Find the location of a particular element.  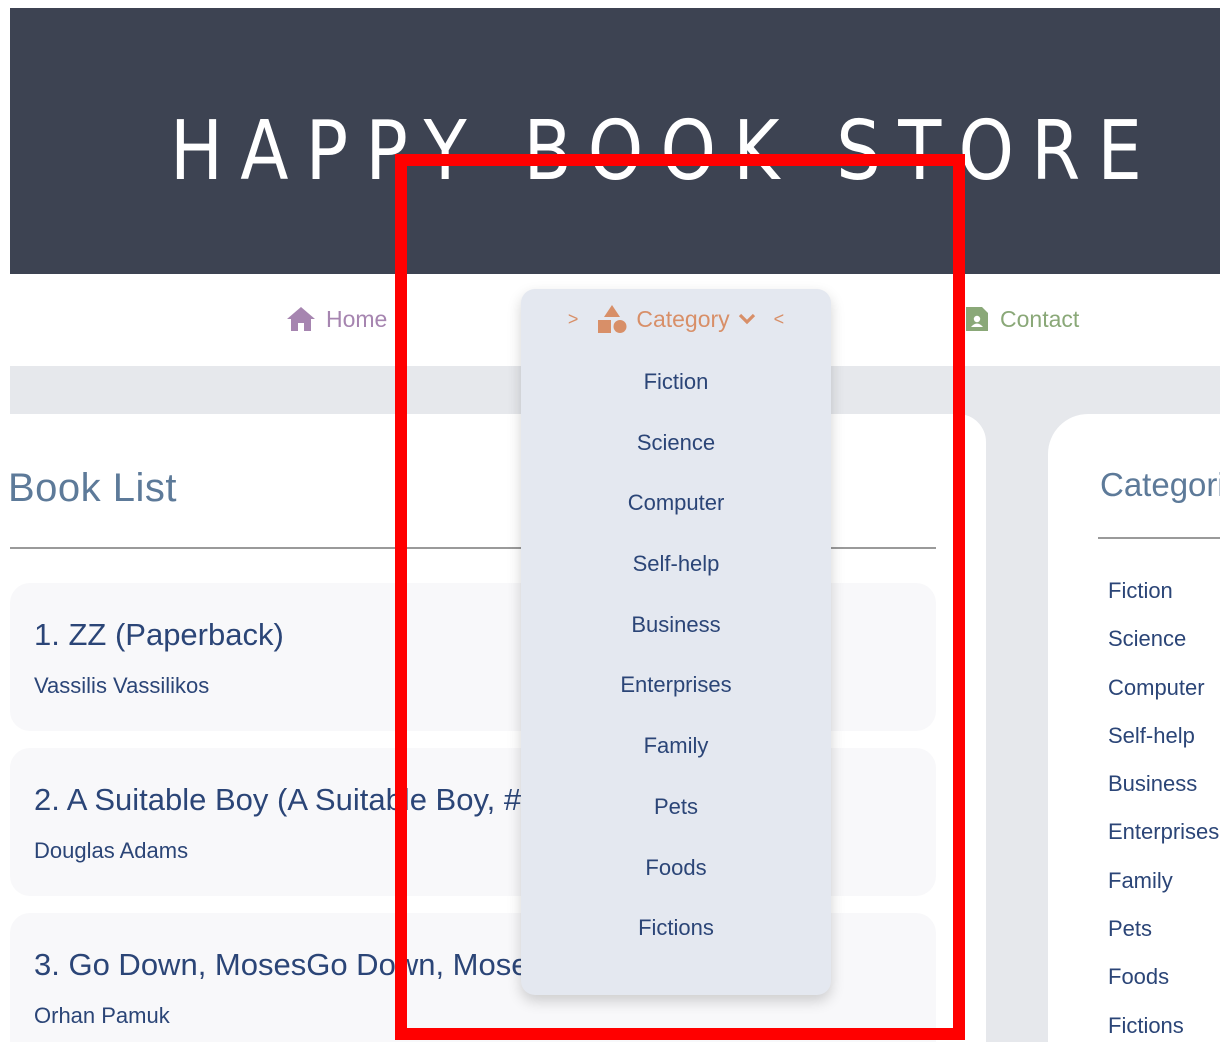

sidebar-category-item: Foods is located at coordinates (1163, 988).